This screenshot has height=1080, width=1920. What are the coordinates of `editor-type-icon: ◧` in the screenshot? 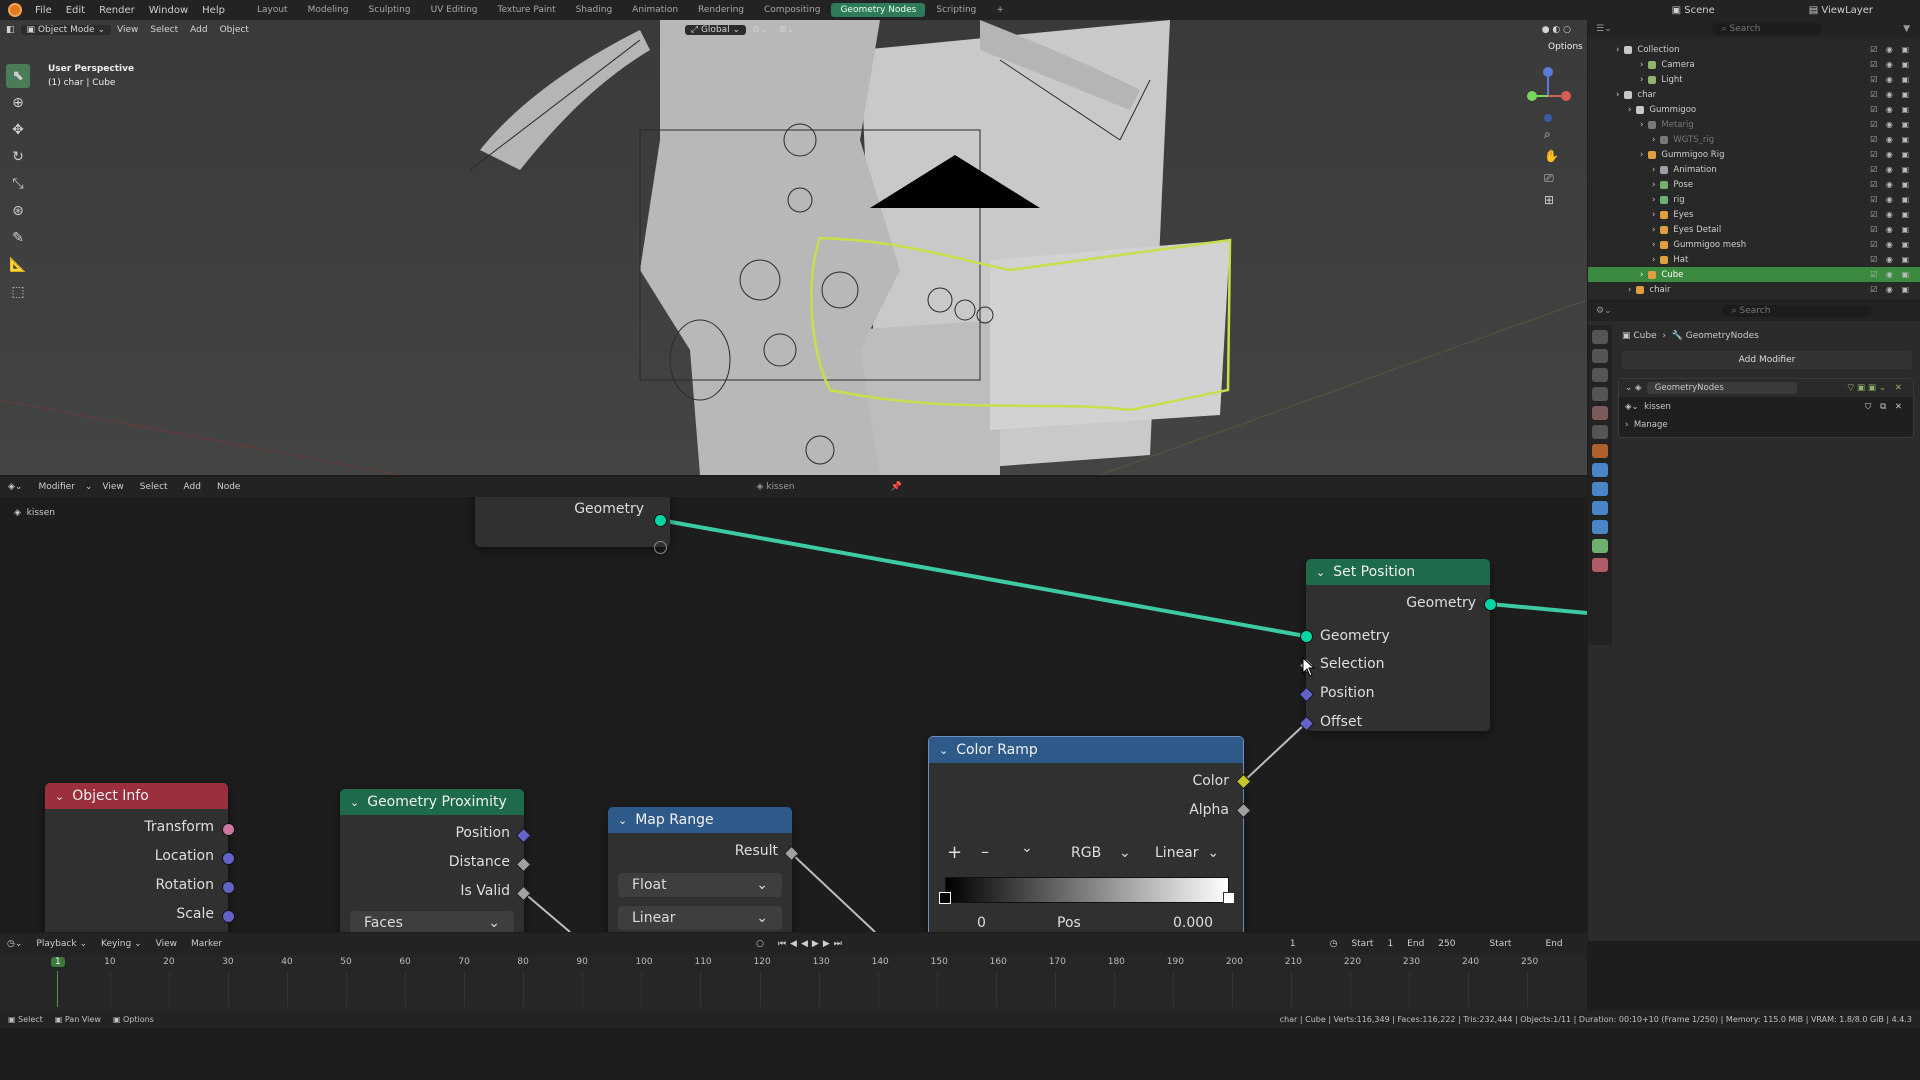 It's located at (10, 30).